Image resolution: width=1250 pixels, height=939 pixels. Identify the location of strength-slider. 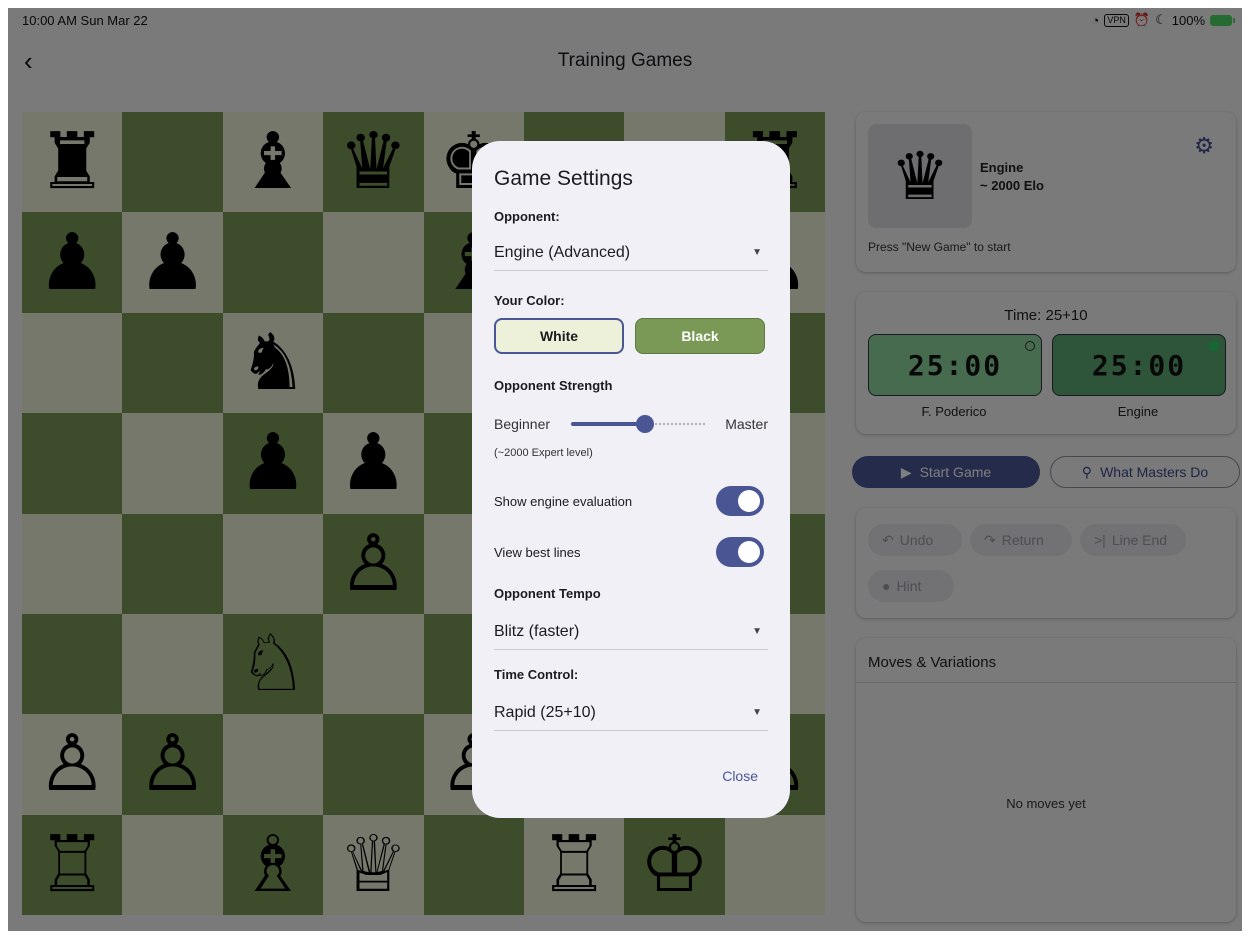
(638, 424).